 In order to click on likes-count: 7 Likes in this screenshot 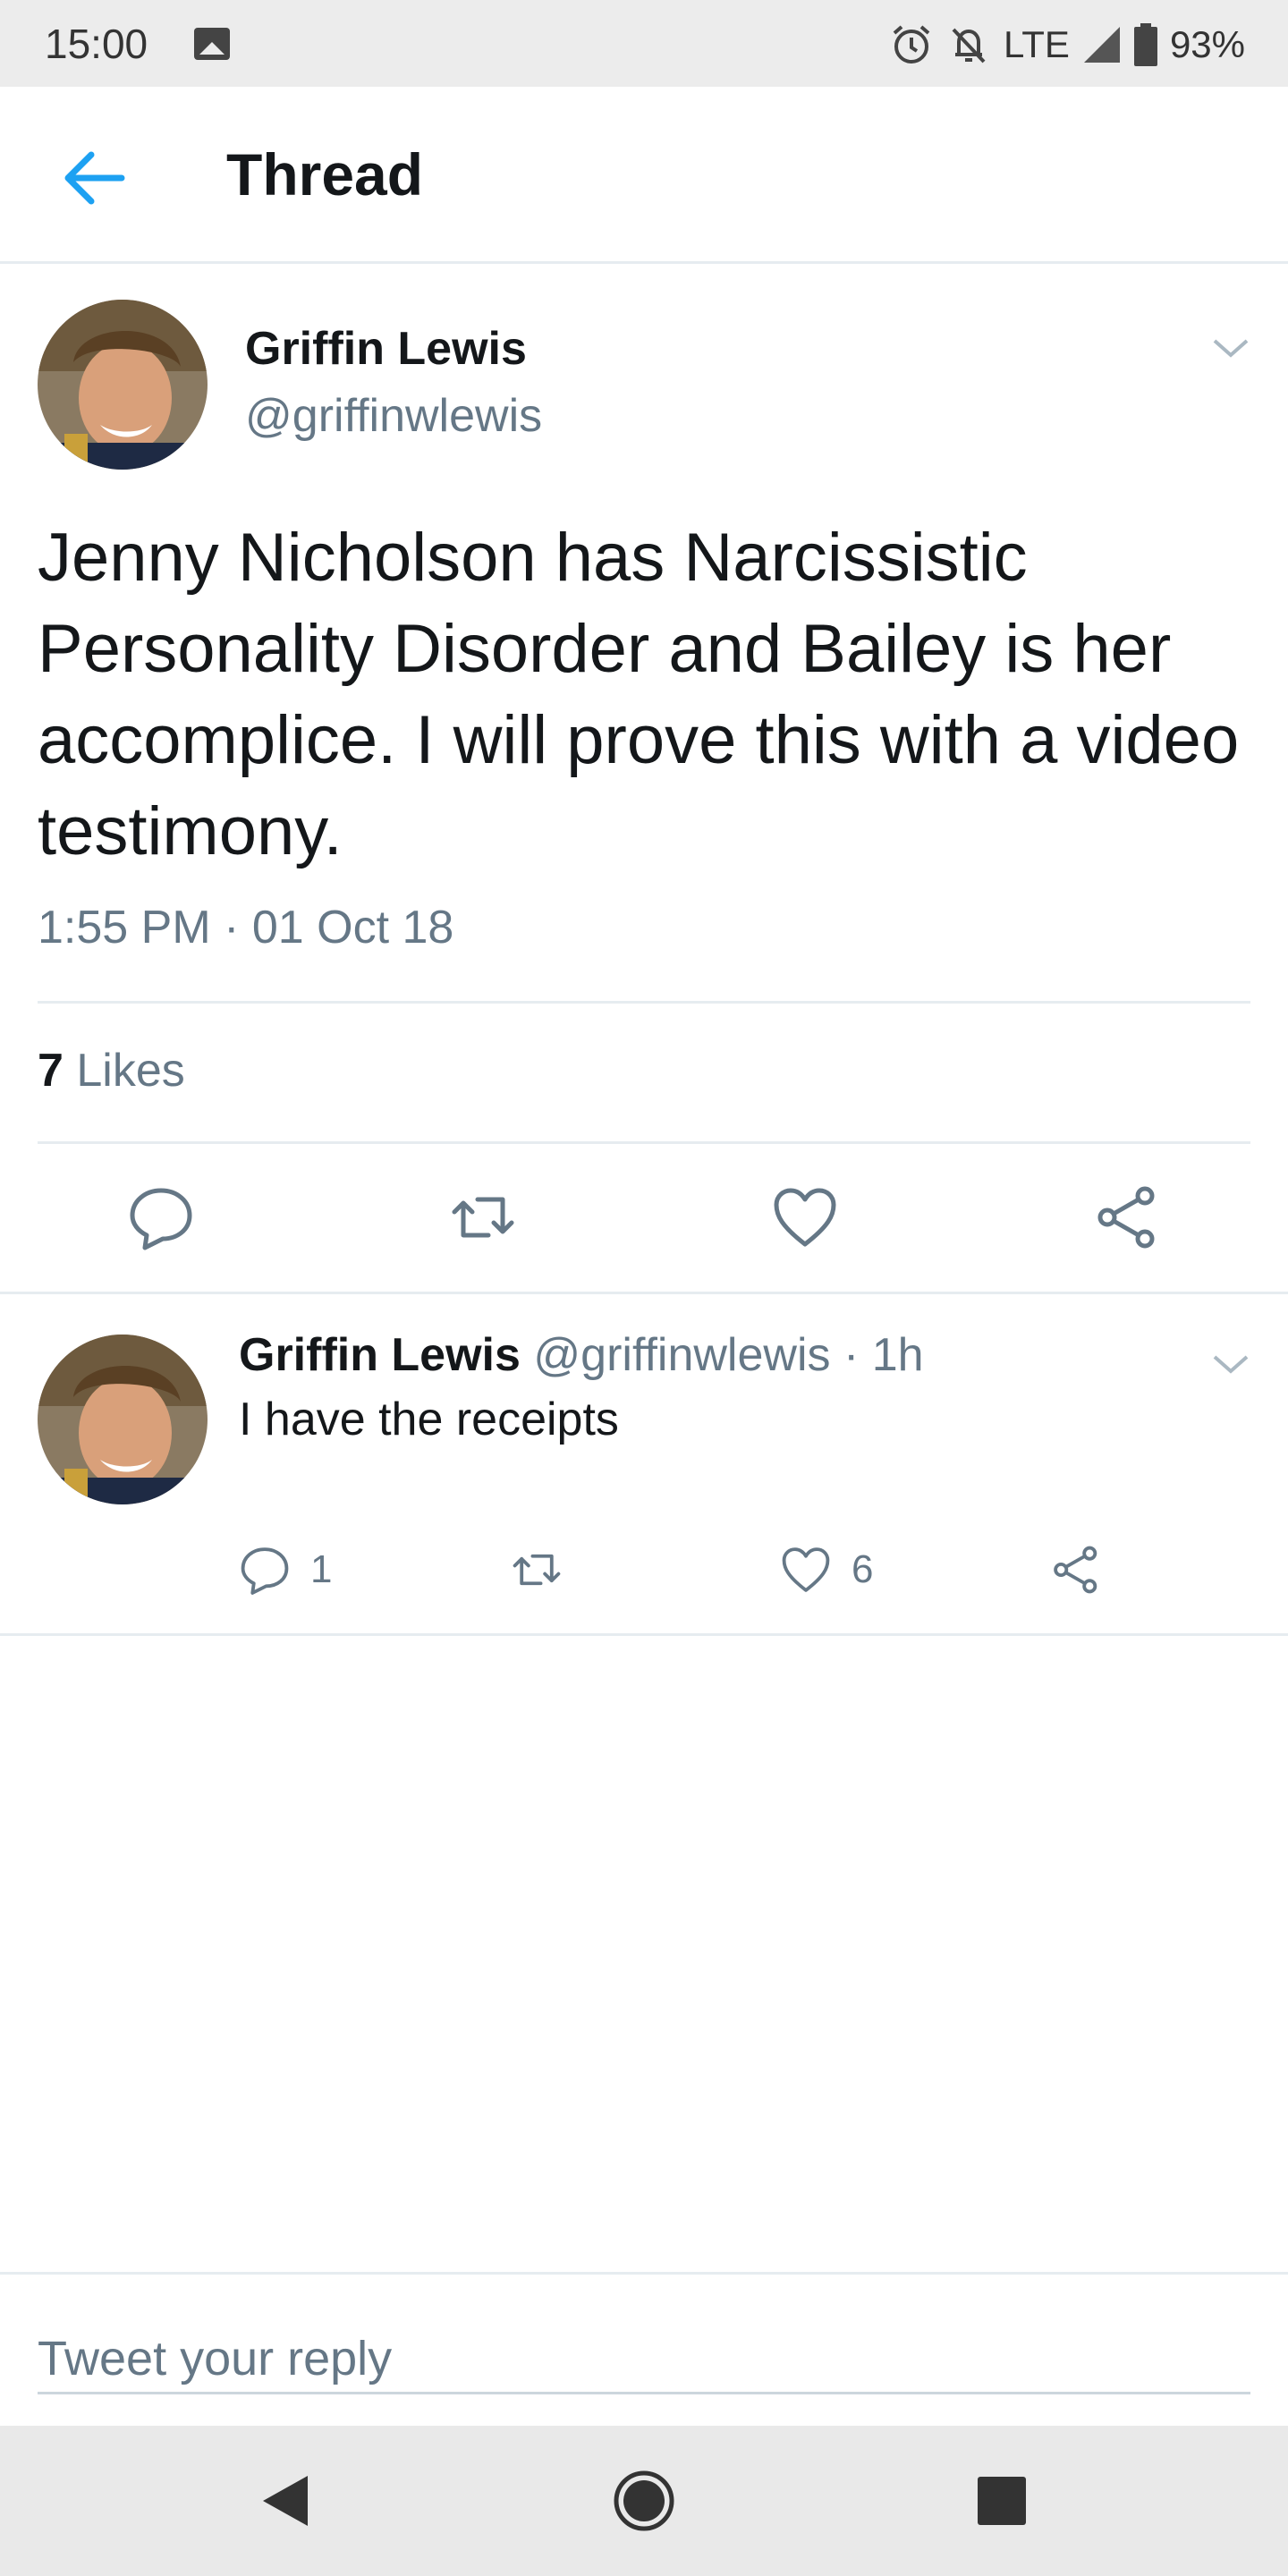, I will do `click(111, 1070)`.